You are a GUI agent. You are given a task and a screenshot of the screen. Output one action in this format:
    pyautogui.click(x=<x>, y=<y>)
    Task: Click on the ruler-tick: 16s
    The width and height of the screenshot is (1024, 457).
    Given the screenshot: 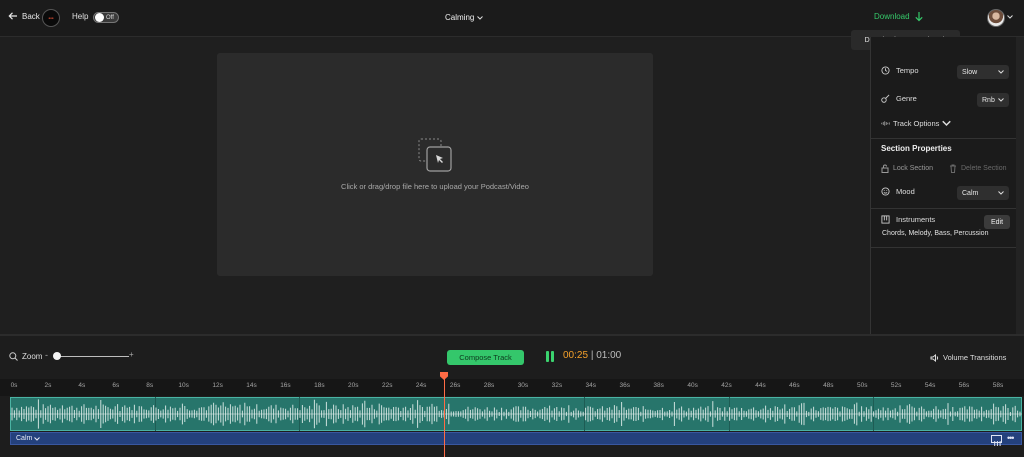 What is the action you would take?
    pyautogui.click(x=285, y=385)
    